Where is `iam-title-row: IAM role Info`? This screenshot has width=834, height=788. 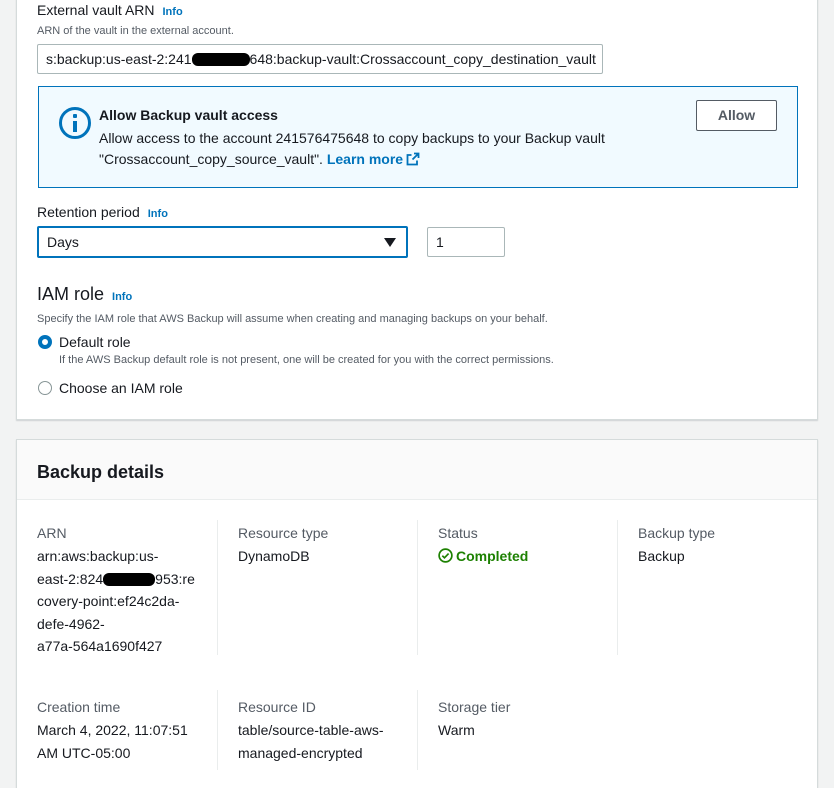
iam-title-row: IAM role Info is located at coordinates (84, 294).